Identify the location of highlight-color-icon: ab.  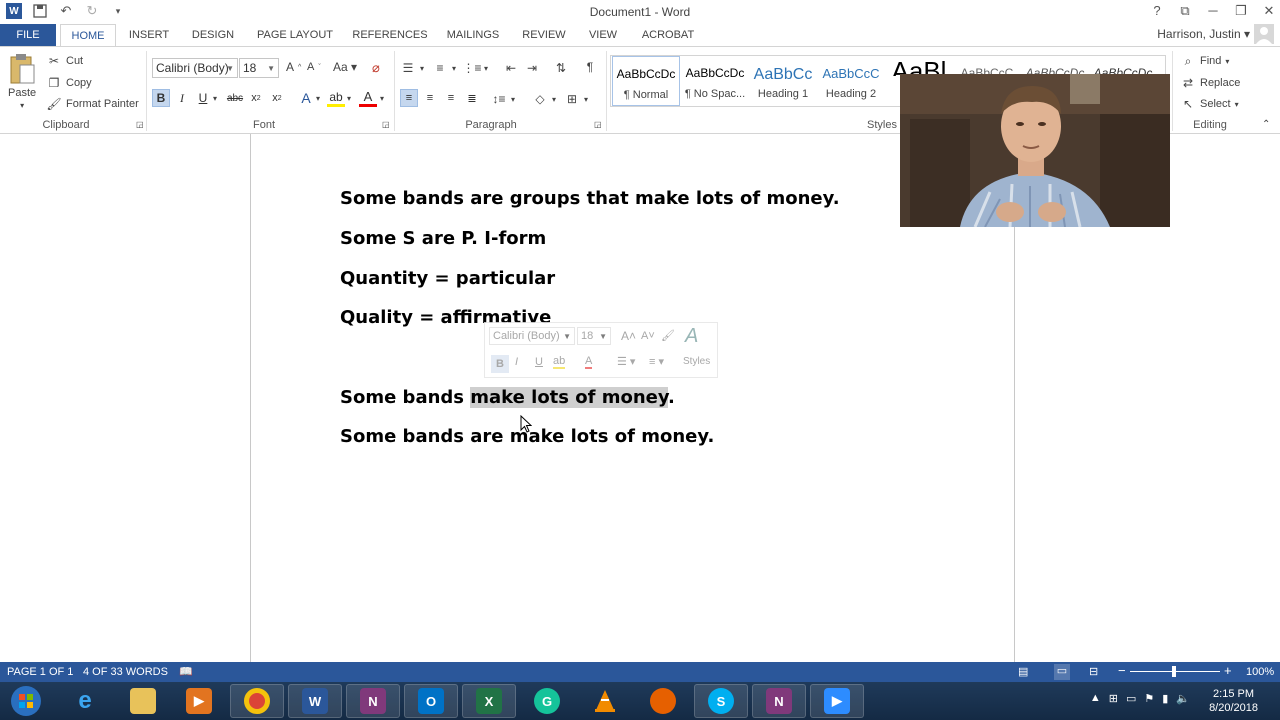
(336, 98).